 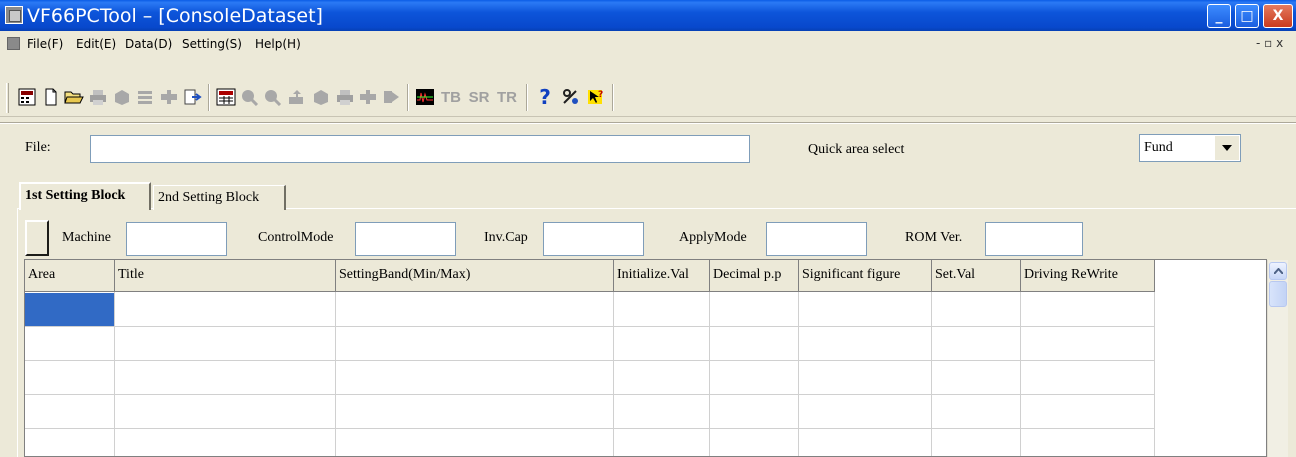 I want to click on save-icon, so click(x=122, y=97).